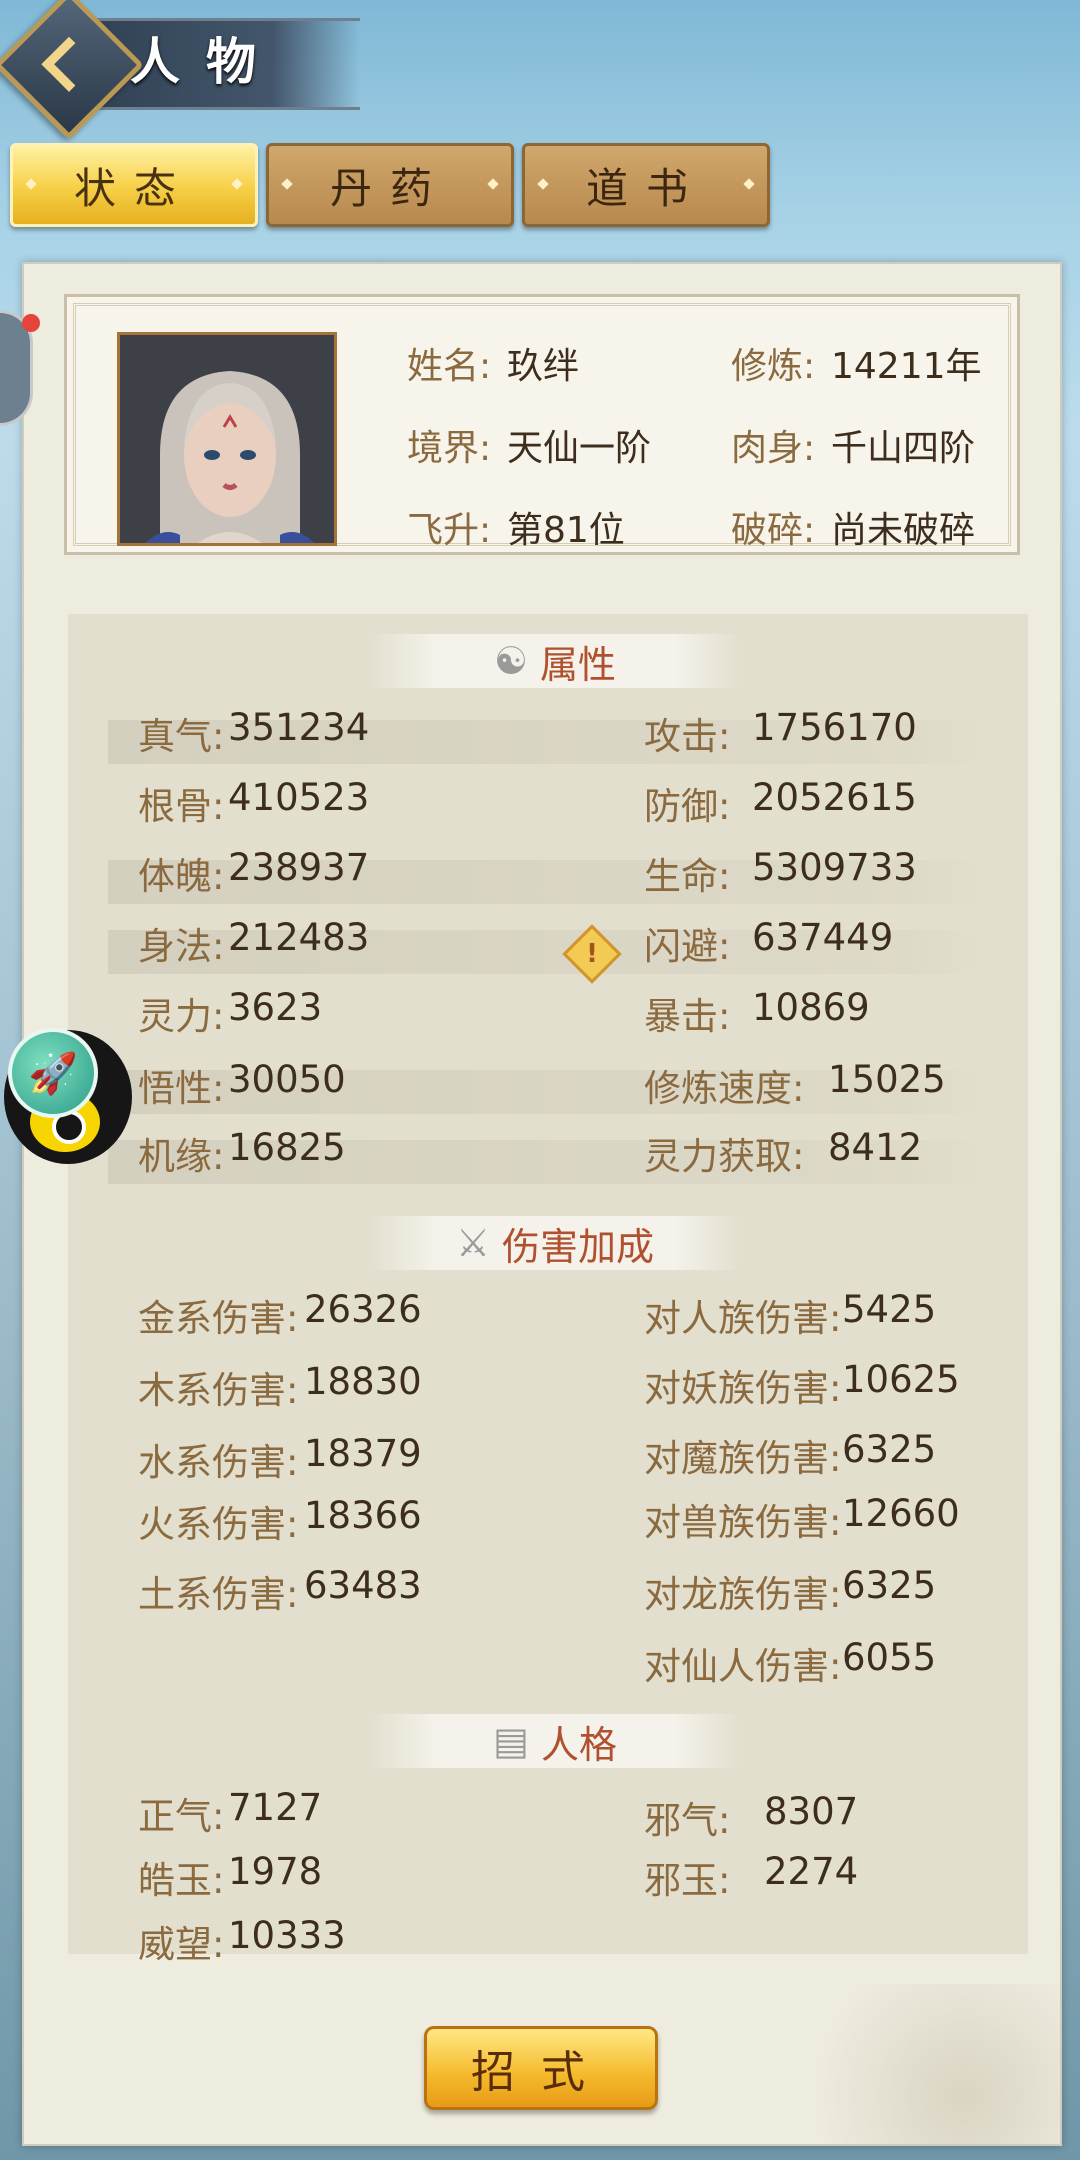 The width and height of the screenshot is (1080, 2160). I want to click on stat-value: 637449, so click(823, 937).